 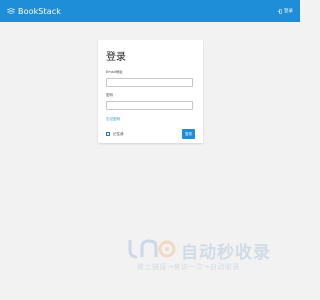 I want to click on email-label: Email地址, so click(x=114, y=72).